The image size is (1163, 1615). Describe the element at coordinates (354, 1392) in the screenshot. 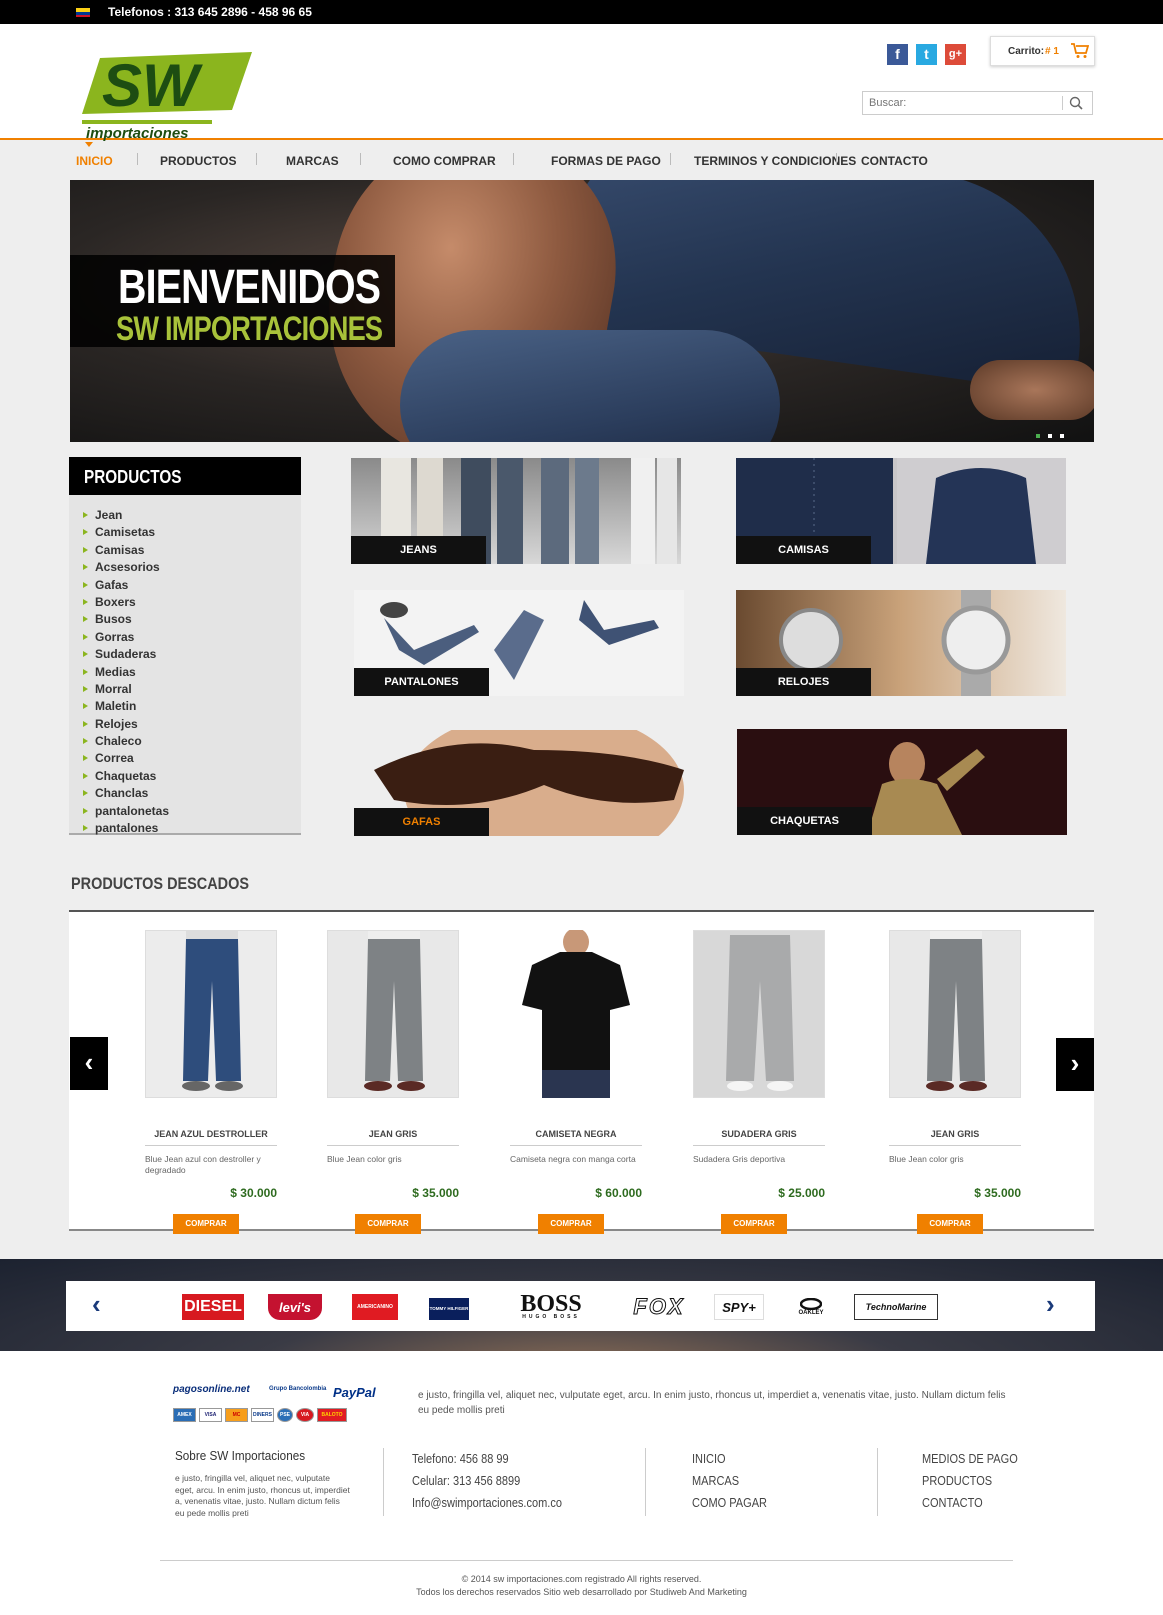

I see `paypal-logo: PayPal` at that location.